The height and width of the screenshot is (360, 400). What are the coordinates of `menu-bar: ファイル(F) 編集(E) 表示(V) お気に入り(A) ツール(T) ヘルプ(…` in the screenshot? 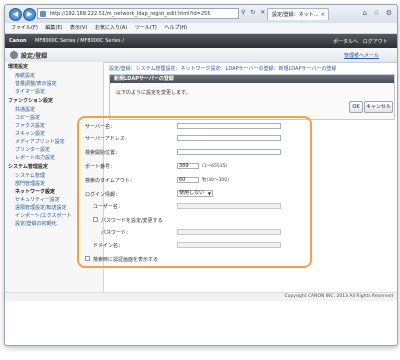 It's located at (201, 28).